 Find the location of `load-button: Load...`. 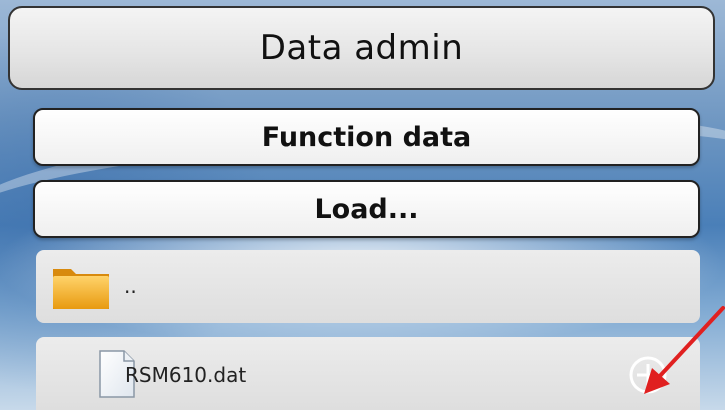

load-button: Load... is located at coordinates (366, 209).